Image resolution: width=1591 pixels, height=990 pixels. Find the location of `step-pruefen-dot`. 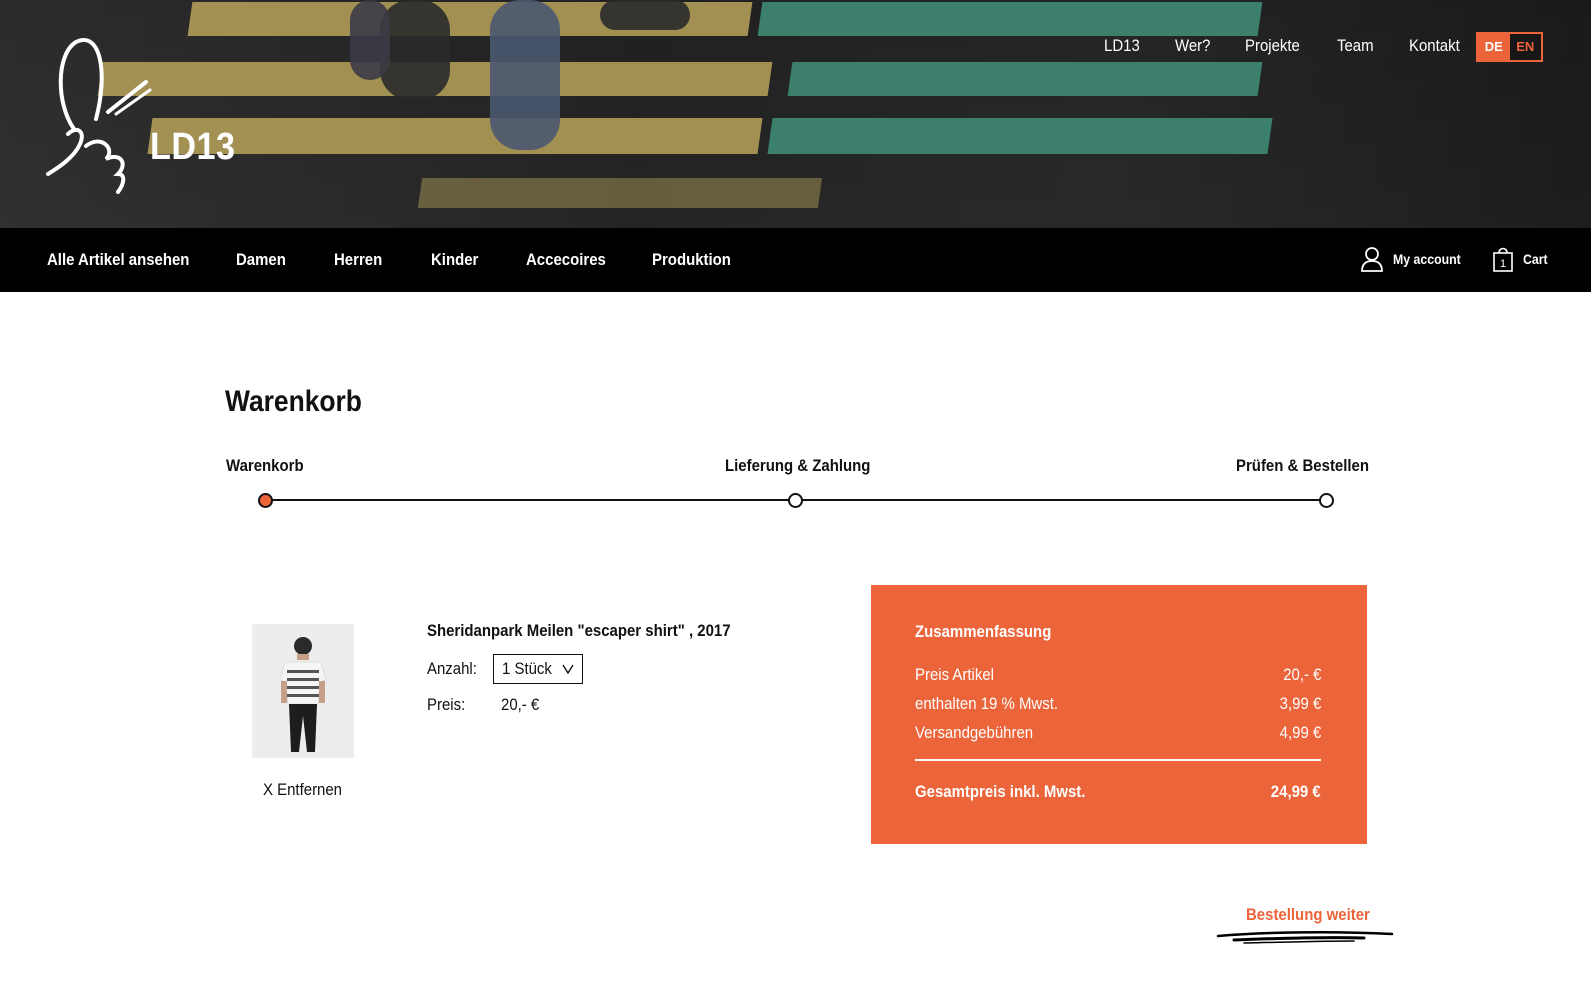

step-pruefen-dot is located at coordinates (1326, 500).